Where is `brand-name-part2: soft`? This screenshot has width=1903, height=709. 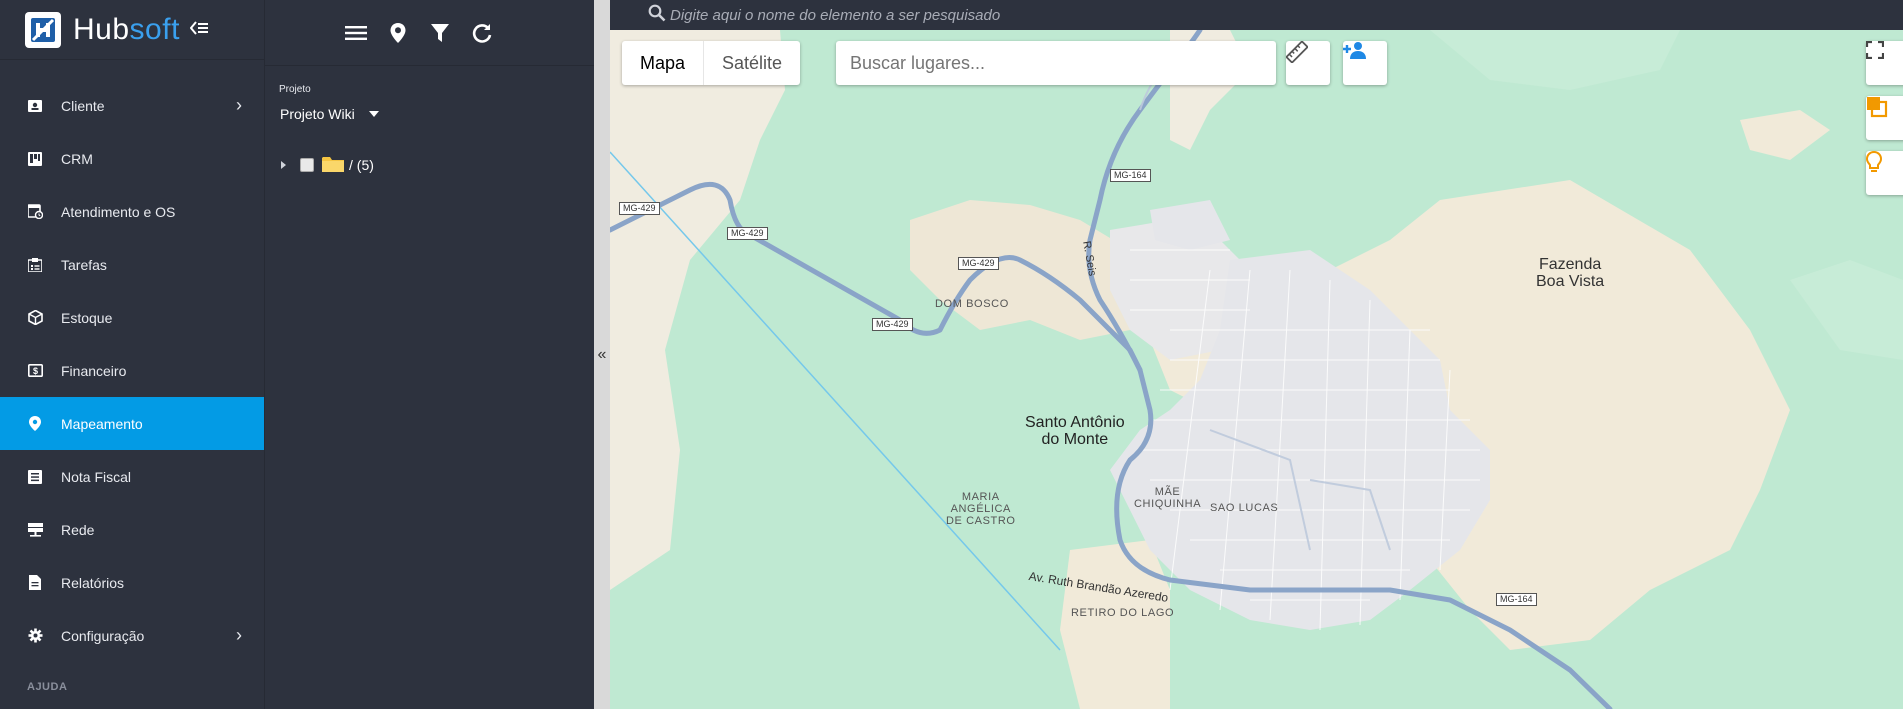 brand-name-part2: soft is located at coordinates (154, 29).